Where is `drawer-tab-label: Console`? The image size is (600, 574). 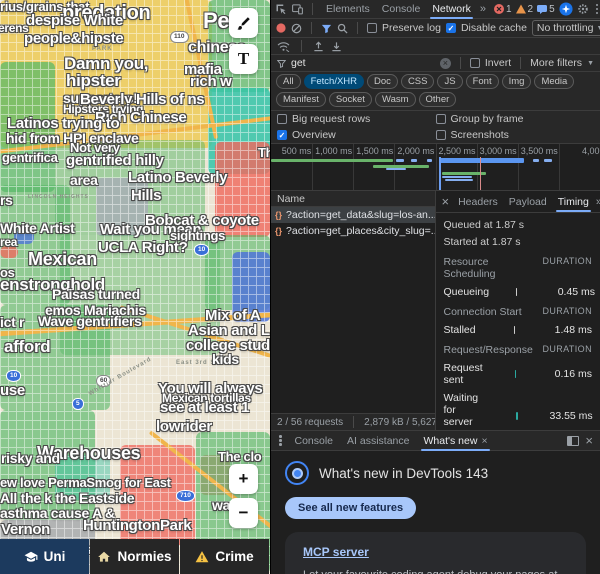
drawer-tab-label: Console is located at coordinates (314, 440).